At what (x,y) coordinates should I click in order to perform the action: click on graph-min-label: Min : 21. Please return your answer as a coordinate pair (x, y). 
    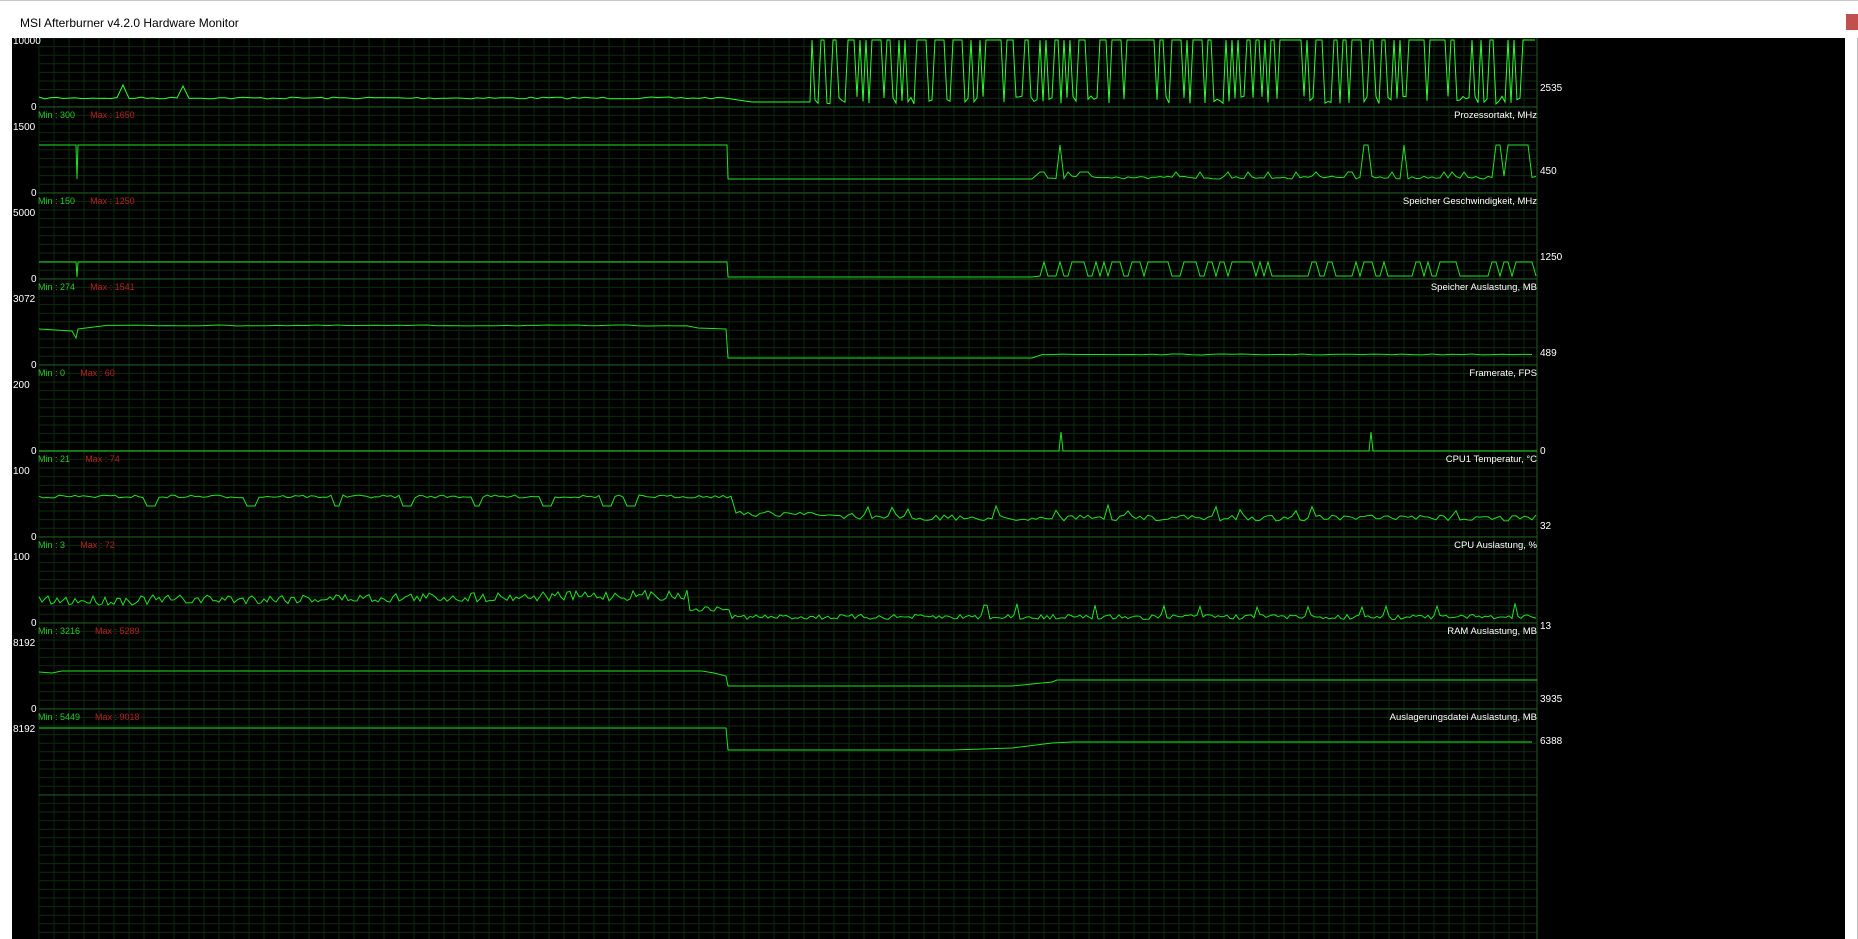
    Looking at the image, I should click on (54, 459).